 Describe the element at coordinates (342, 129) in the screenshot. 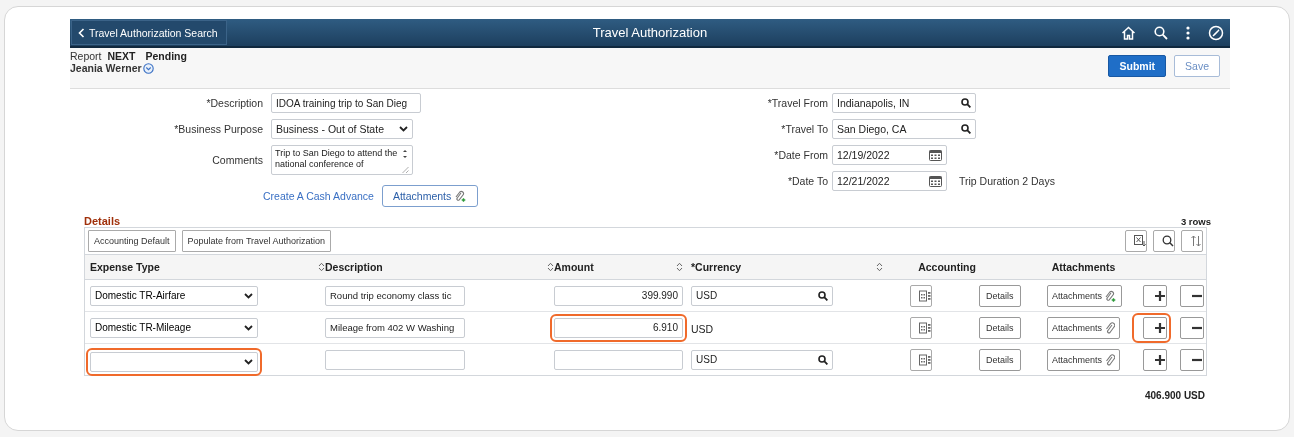

I see `dropdown-field: Business - Out of State` at that location.